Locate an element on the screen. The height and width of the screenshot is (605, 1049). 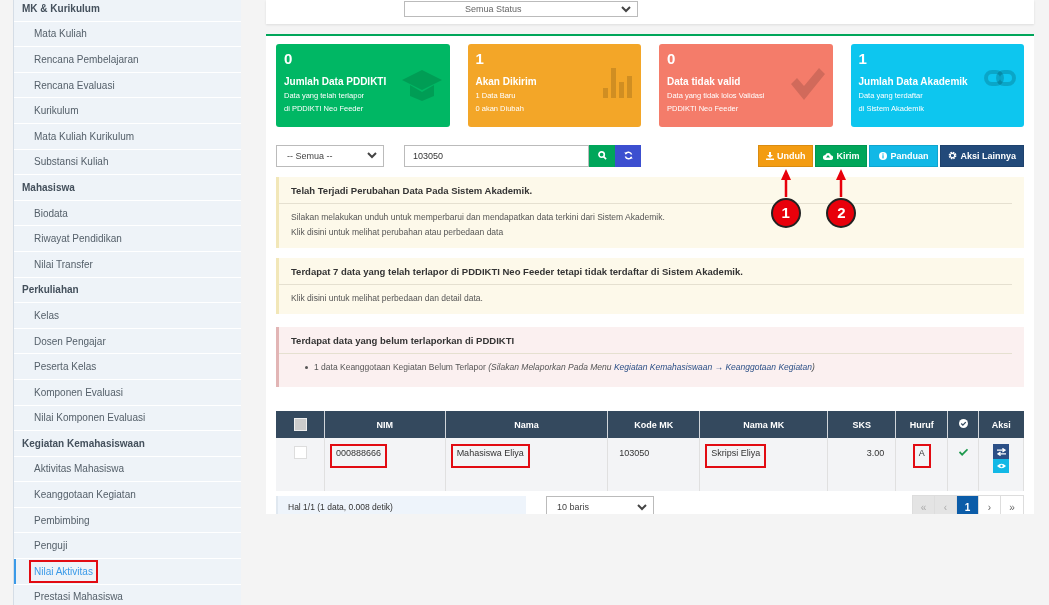
search-button is located at coordinates (602, 155).